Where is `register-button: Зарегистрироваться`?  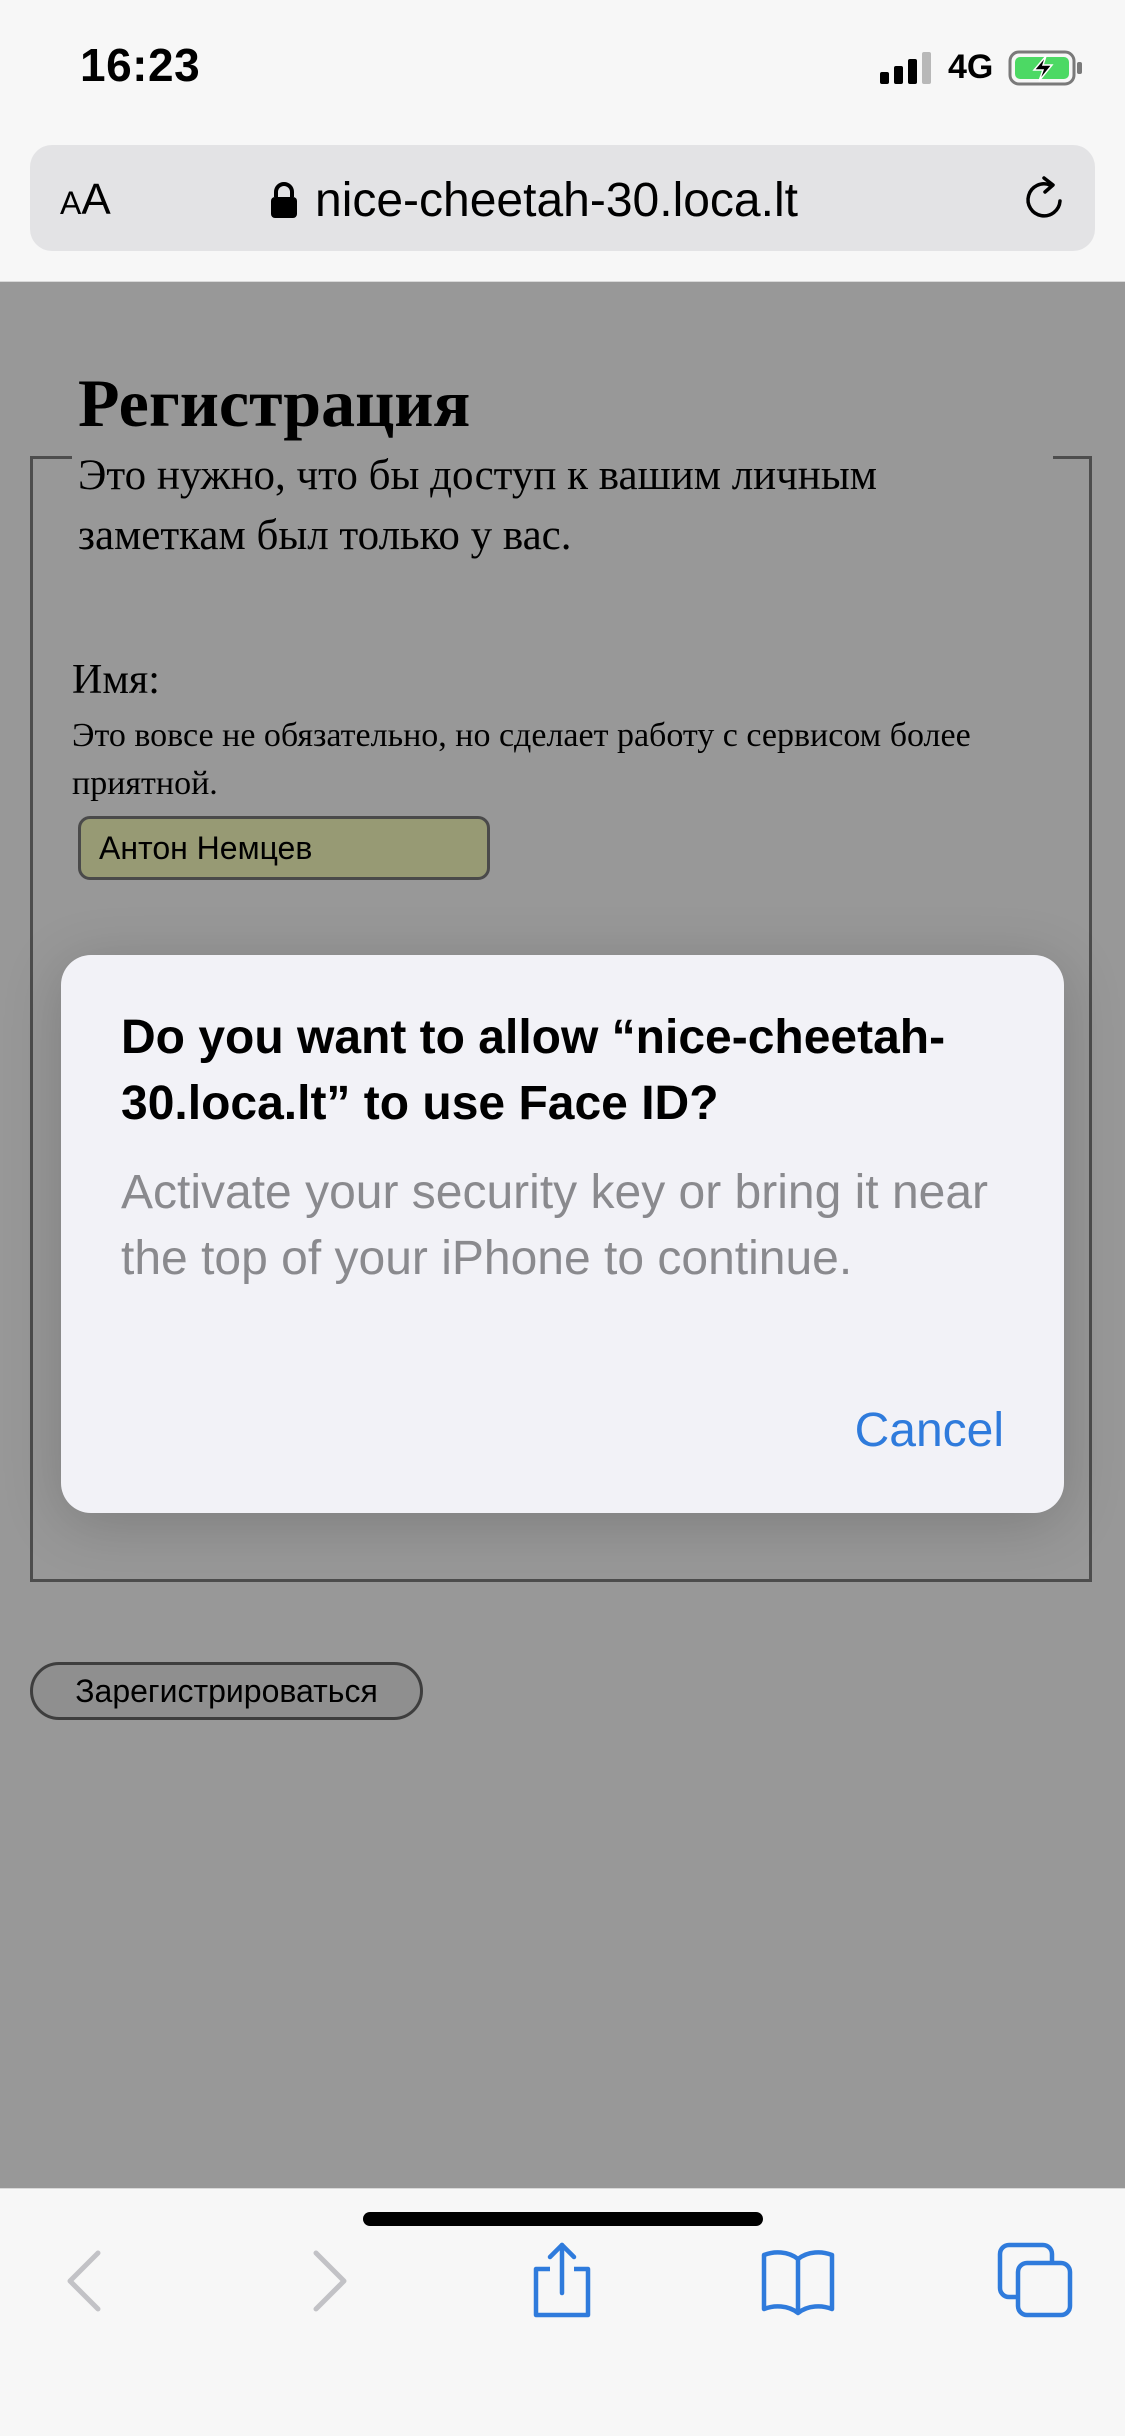
register-button: Зарегистрироваться is located at coordinates (226, 1691).